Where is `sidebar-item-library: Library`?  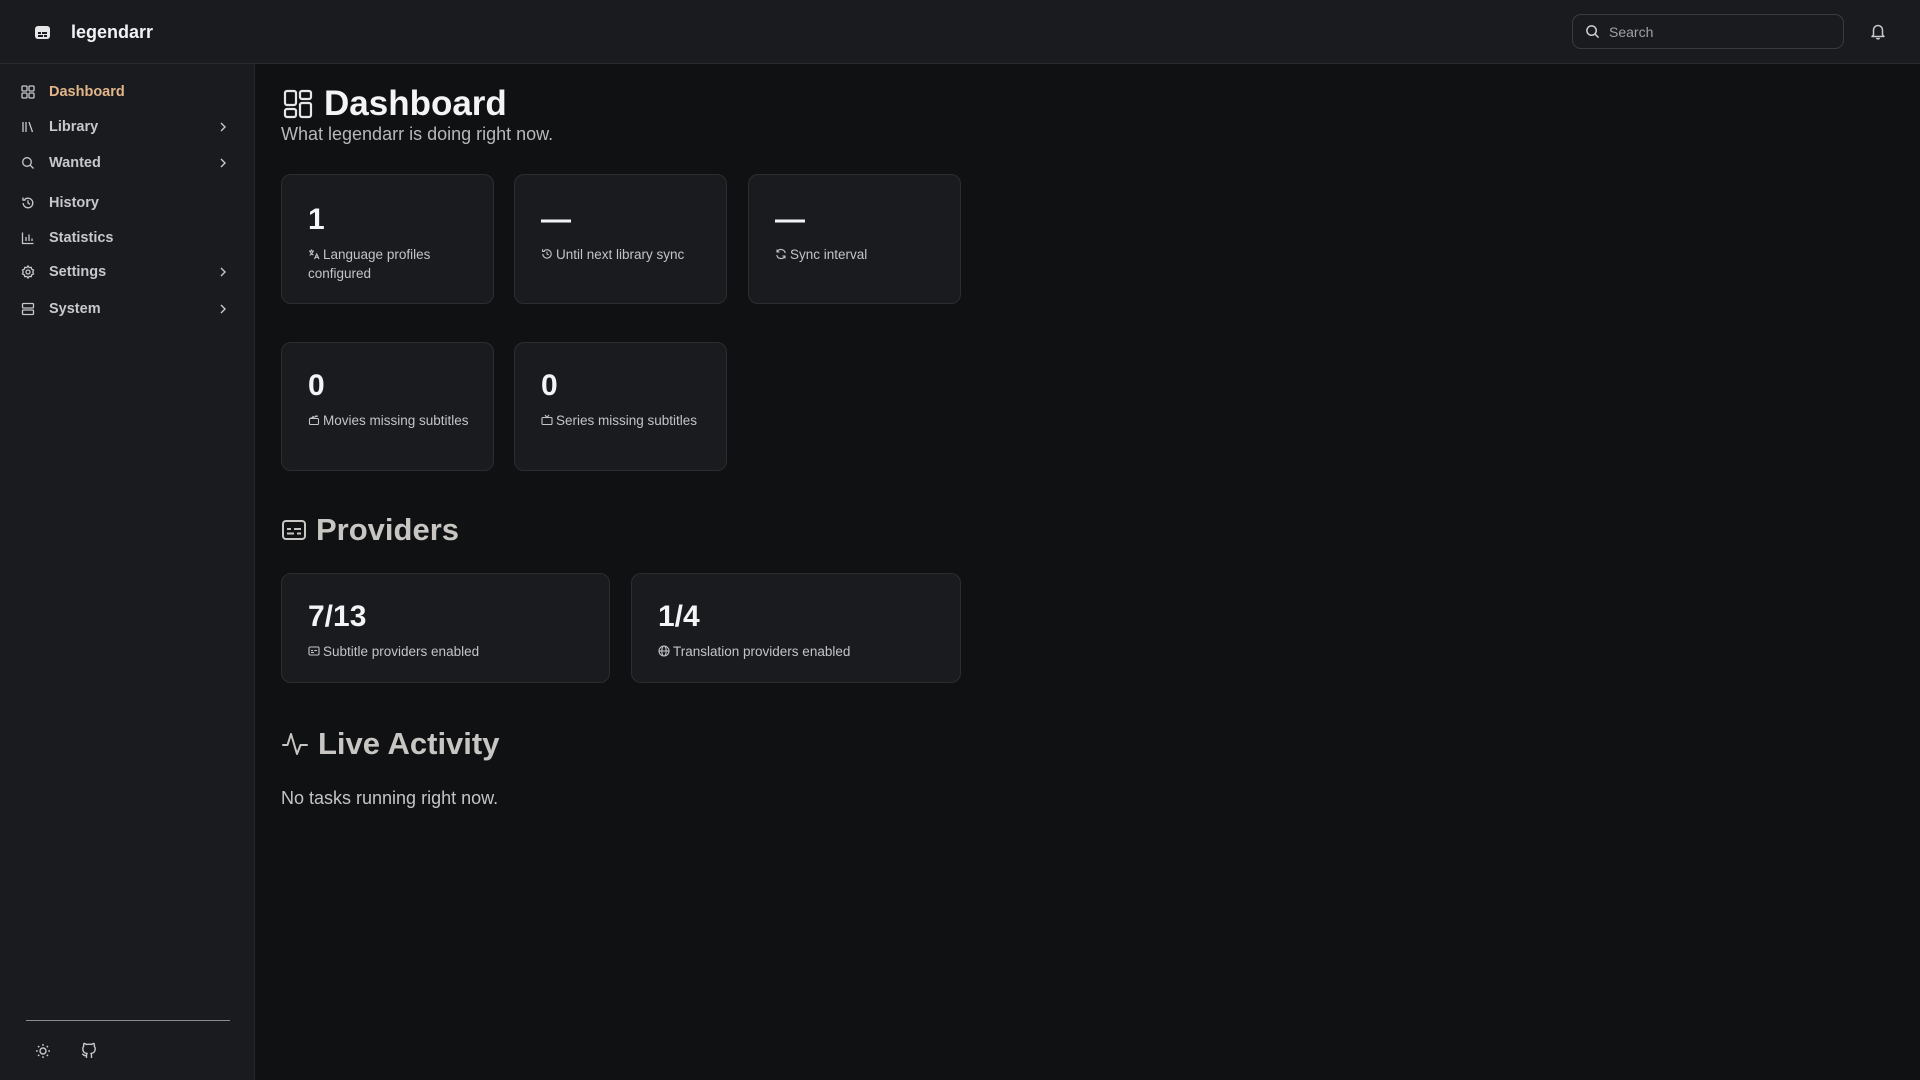 sidebar-item-library: Library is located at coordinates (127, 127).